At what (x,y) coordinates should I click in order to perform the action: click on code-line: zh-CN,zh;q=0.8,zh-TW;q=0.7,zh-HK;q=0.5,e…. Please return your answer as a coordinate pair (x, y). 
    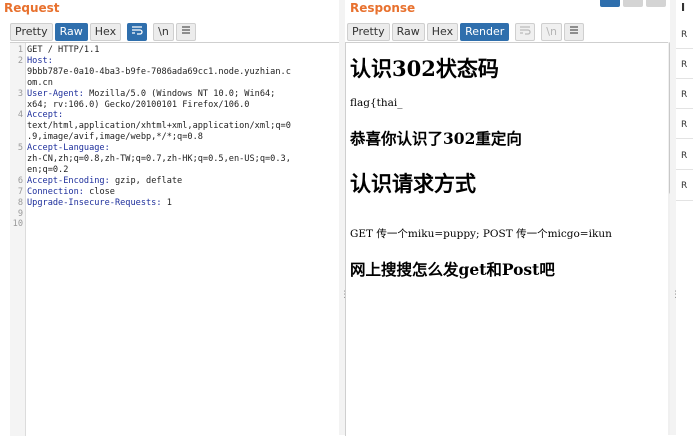
    Looking at the image, I should click on (159, 159).